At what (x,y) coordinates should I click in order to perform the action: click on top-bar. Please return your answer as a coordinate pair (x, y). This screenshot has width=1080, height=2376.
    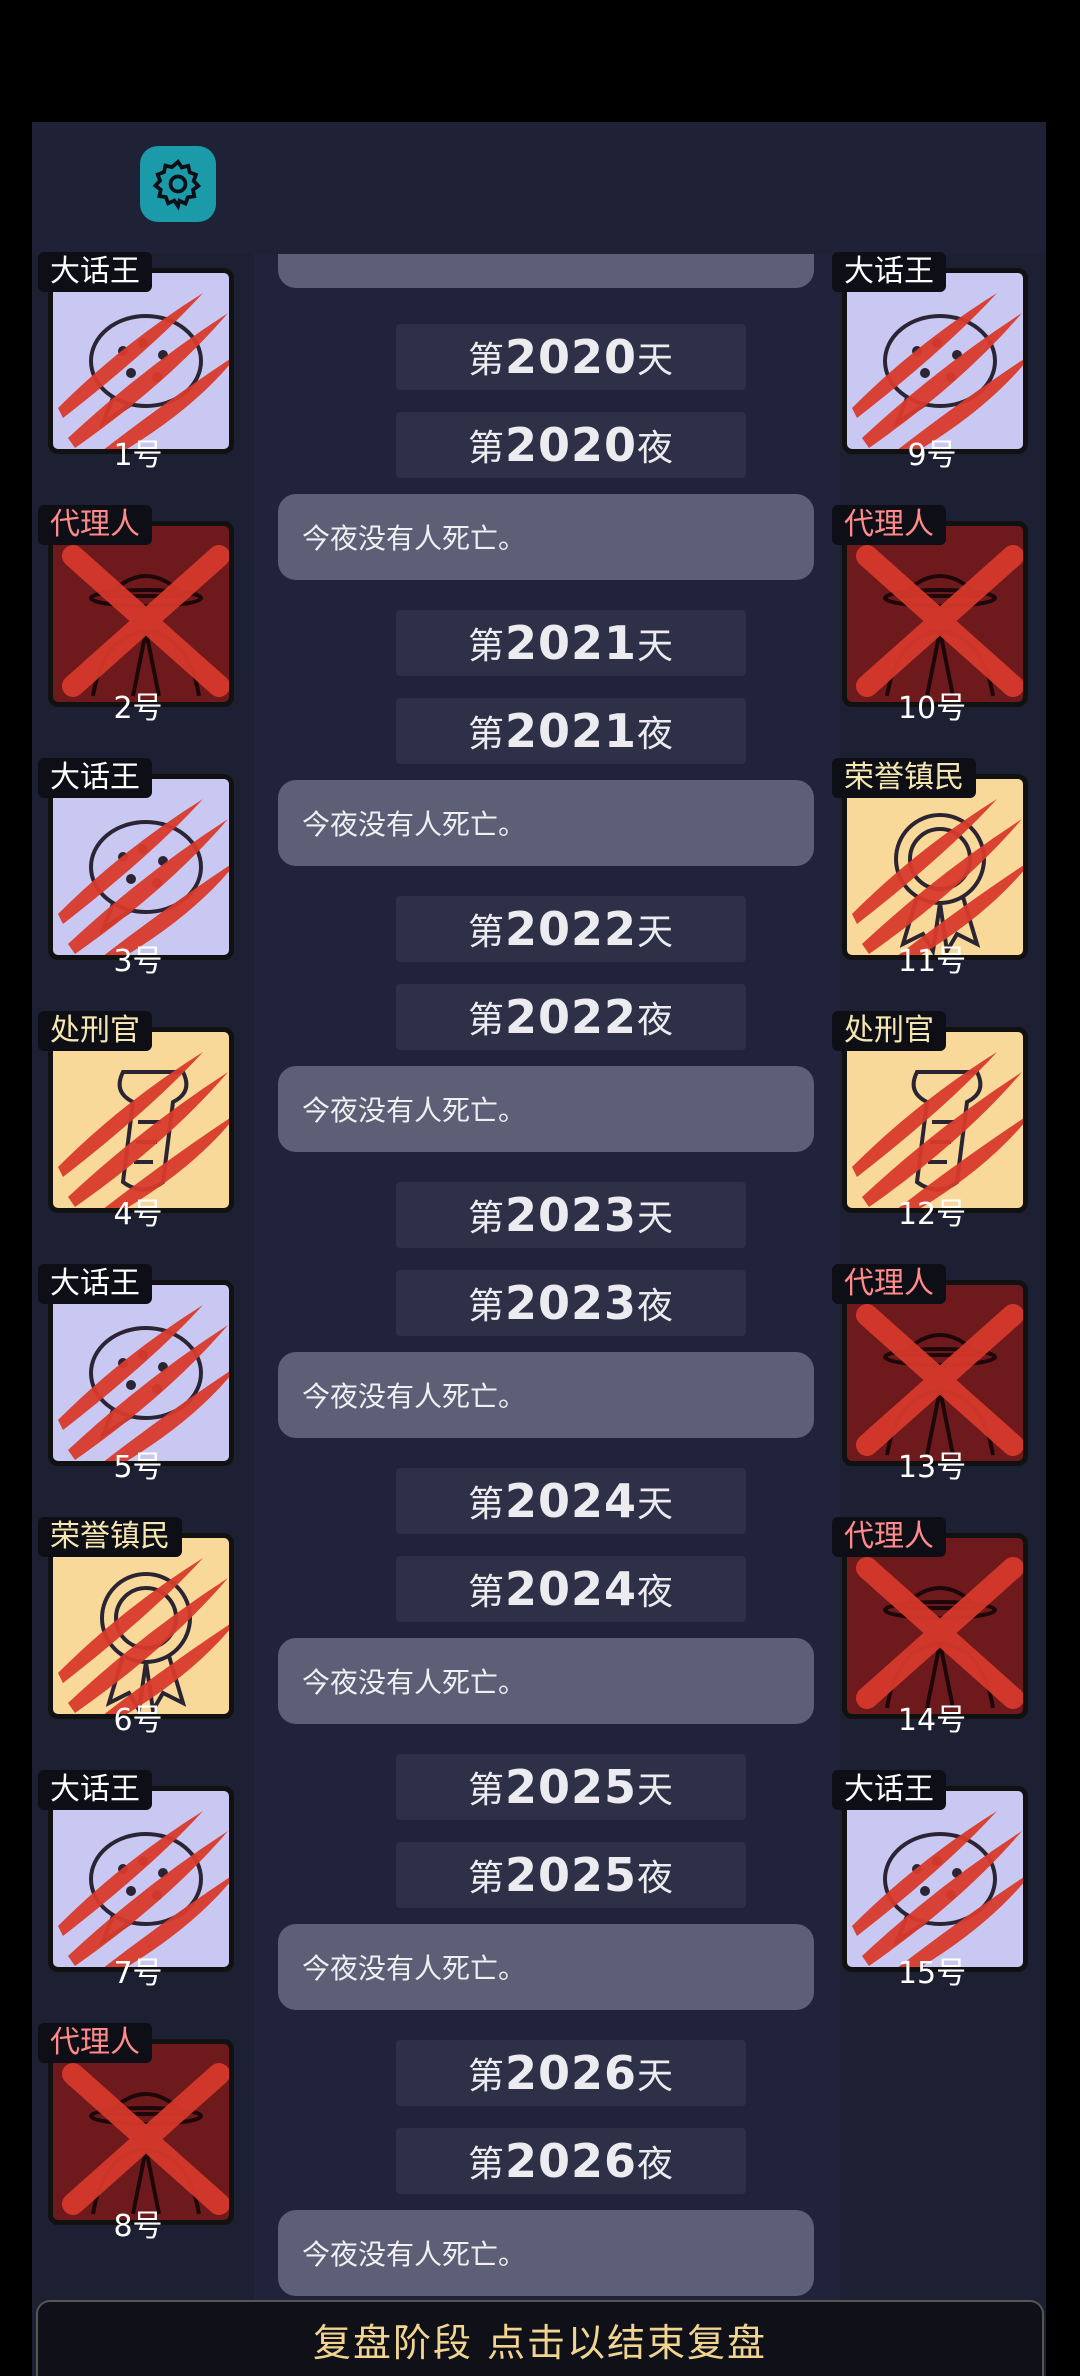
    Looking at the image, I should click on (539, 188).